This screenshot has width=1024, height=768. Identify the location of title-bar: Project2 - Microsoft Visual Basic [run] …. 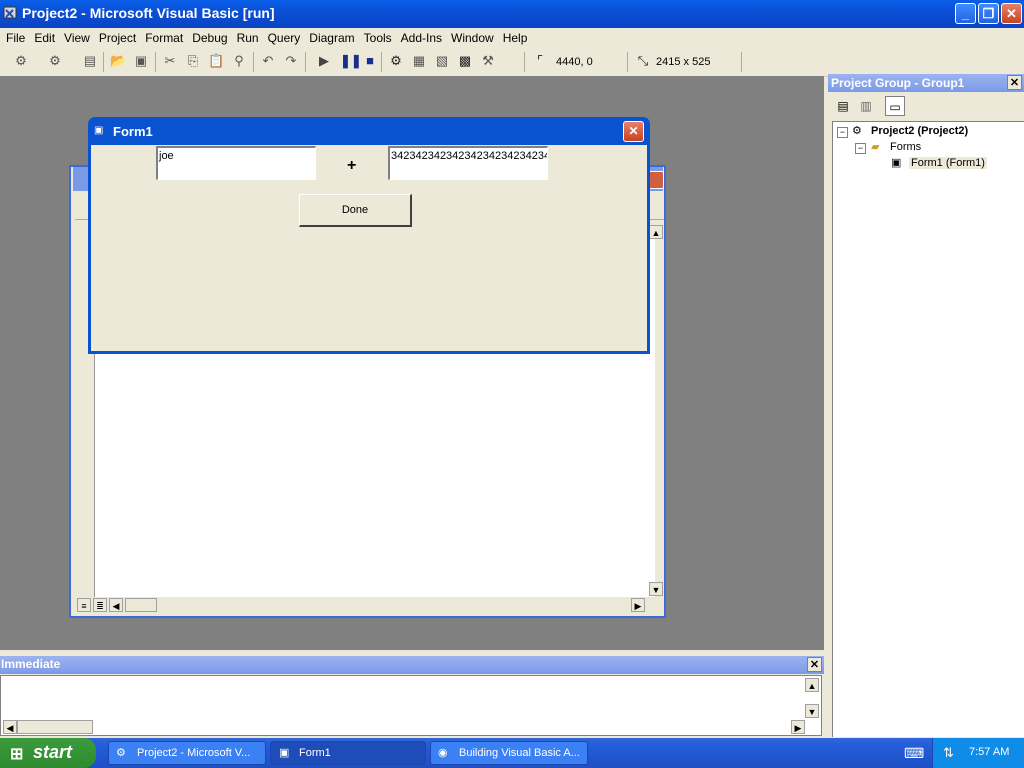
(512, 14).